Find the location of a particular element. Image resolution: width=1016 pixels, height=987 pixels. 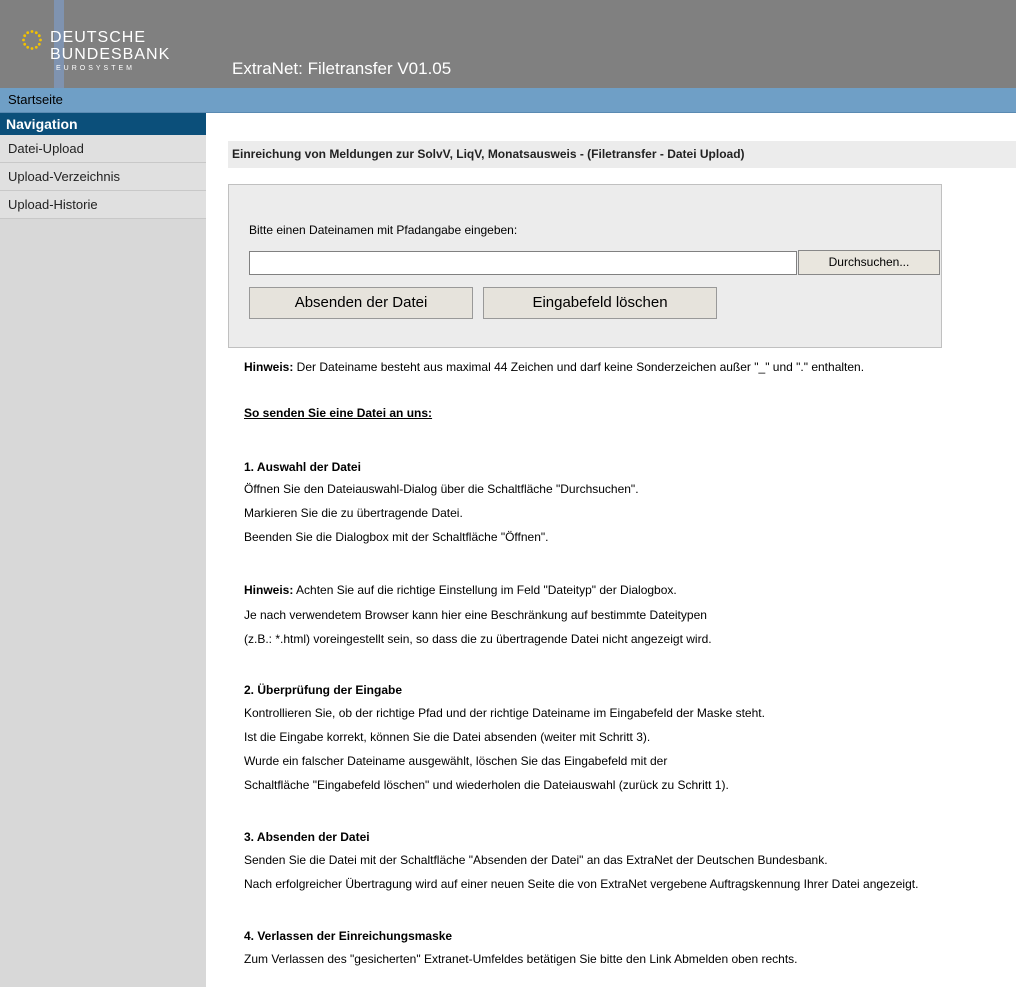

step2-heading: 2. Überprüfung der Eingabe is located at coordinates (323, 690).